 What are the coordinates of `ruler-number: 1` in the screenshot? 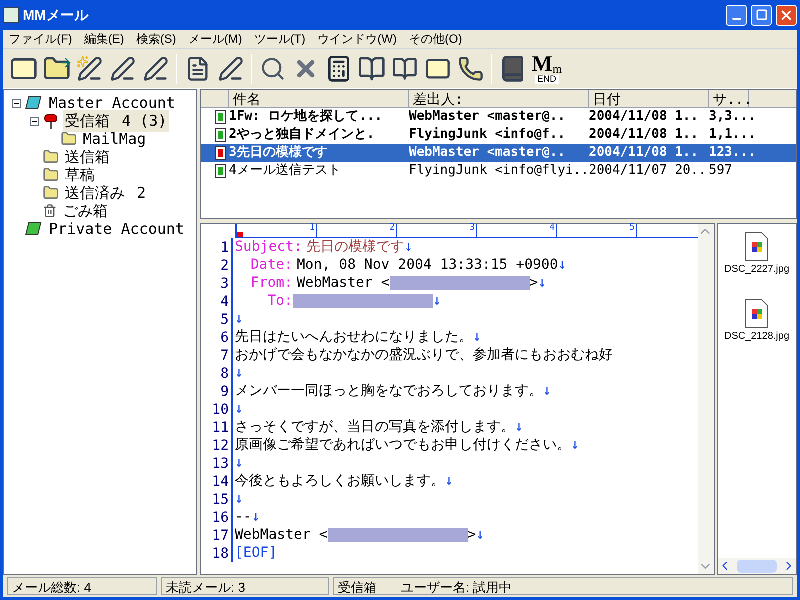 It's located at (277, 230).